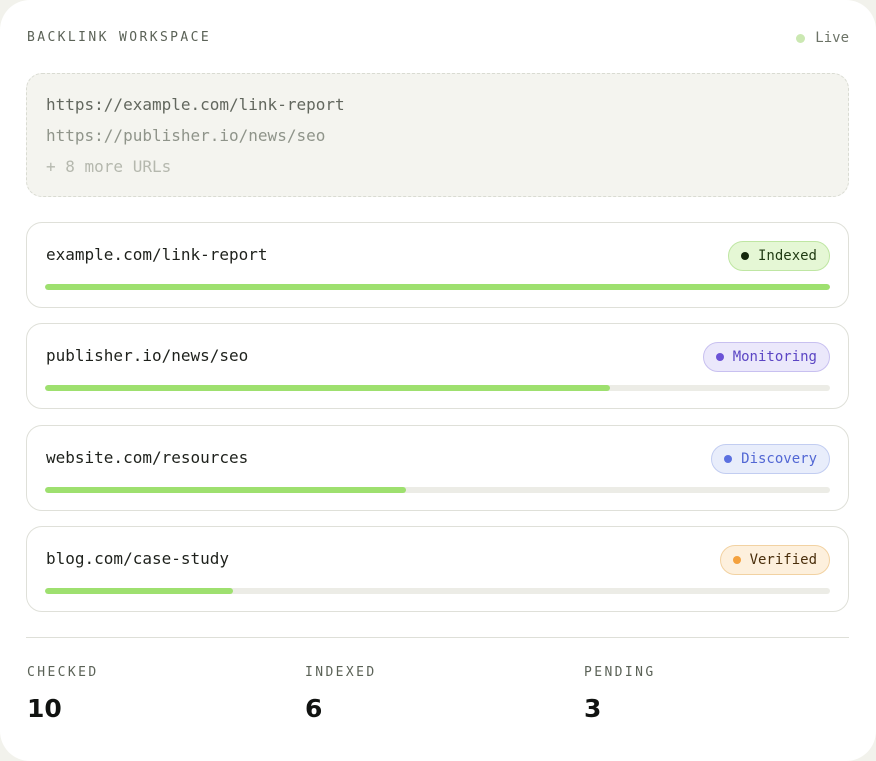  I want to click on stat-indexed: INDEXED 6, so click(341, 694).